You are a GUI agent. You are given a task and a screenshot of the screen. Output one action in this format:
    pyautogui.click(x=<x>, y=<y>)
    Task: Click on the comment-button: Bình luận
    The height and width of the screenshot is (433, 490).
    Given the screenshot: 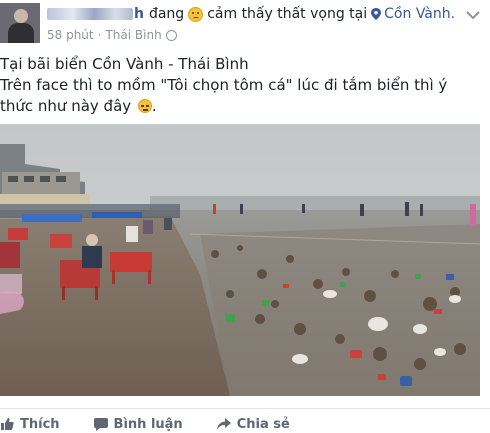 What is the action you would take?
    pyautogui.click(x=138, y=421)
    